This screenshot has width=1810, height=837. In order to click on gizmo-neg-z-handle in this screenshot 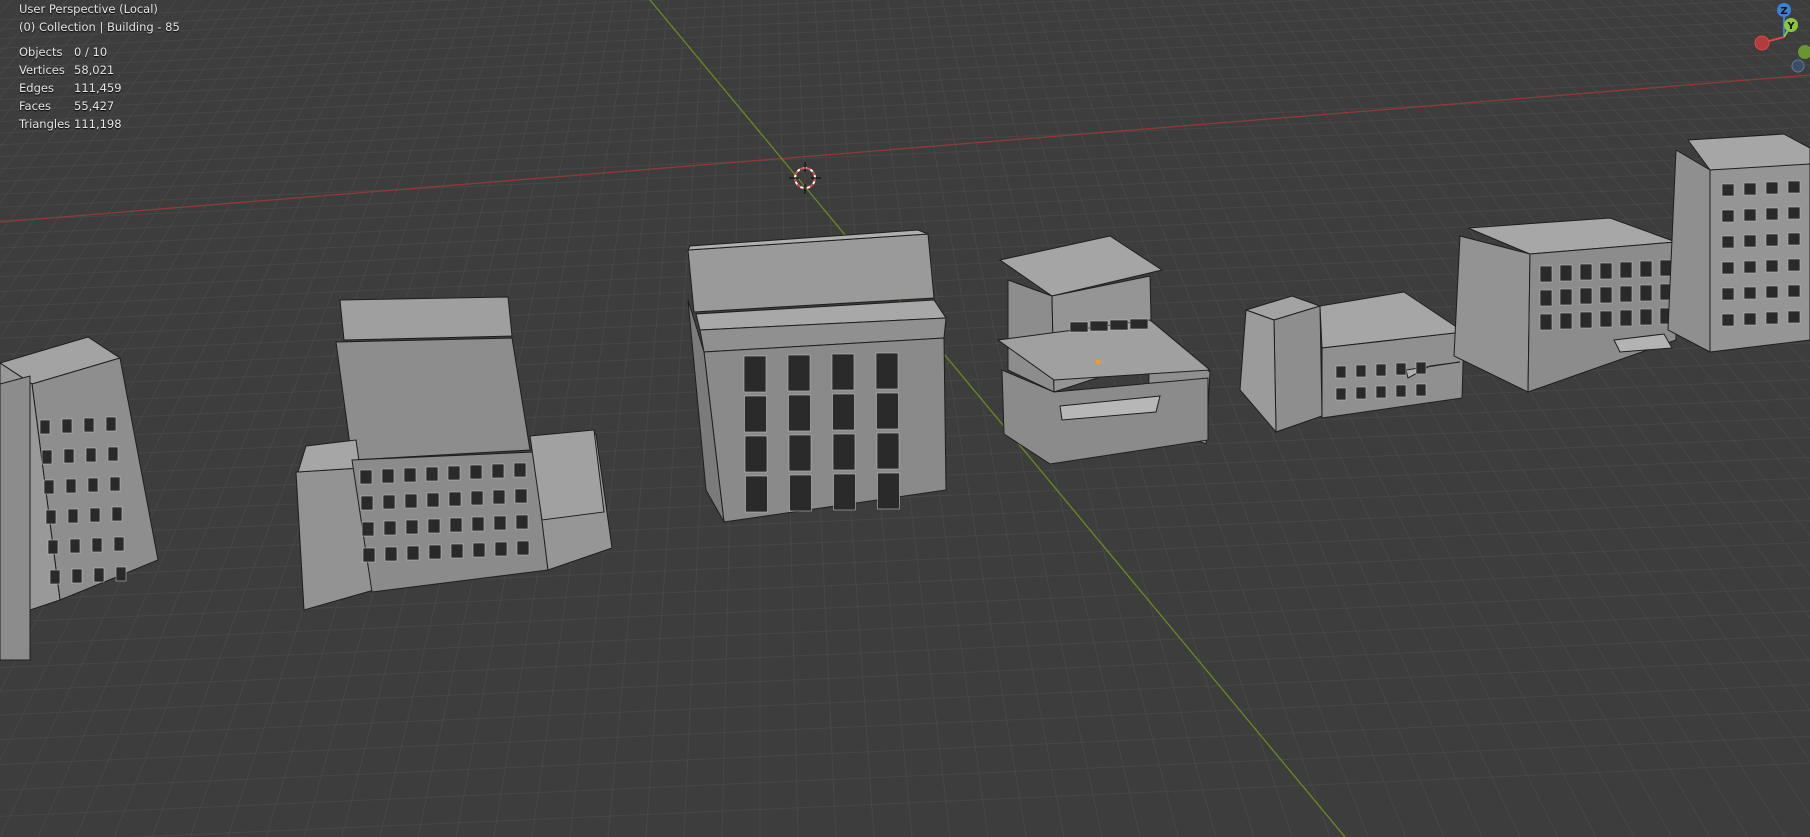, I will do `click(1798, 66)`.